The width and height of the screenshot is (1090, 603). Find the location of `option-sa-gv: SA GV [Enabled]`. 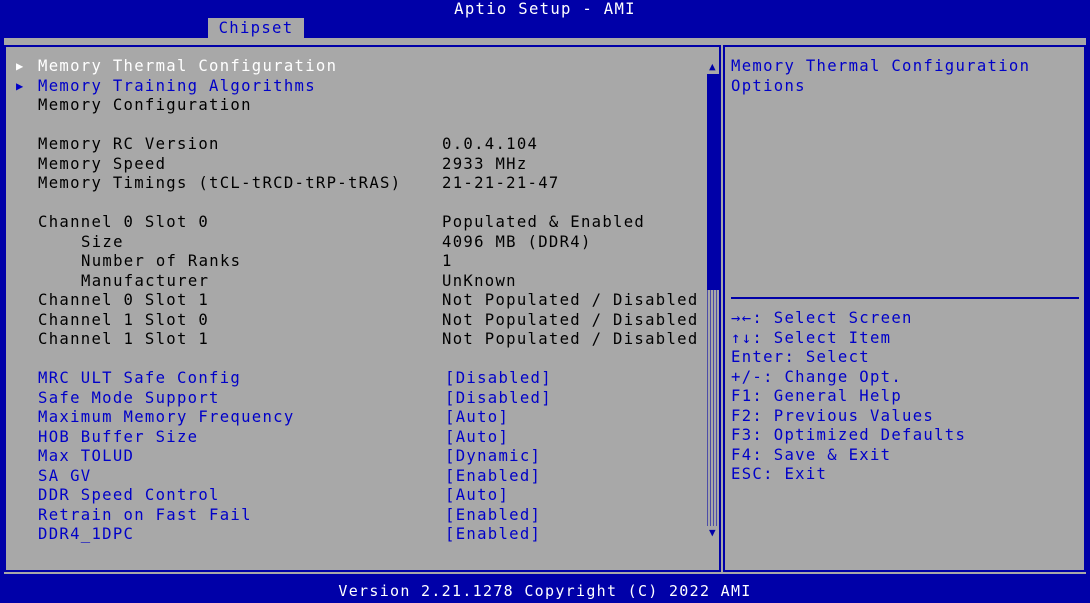

option-sa-gv: SA GV [Enabled] is located at coordinates (273, 477).